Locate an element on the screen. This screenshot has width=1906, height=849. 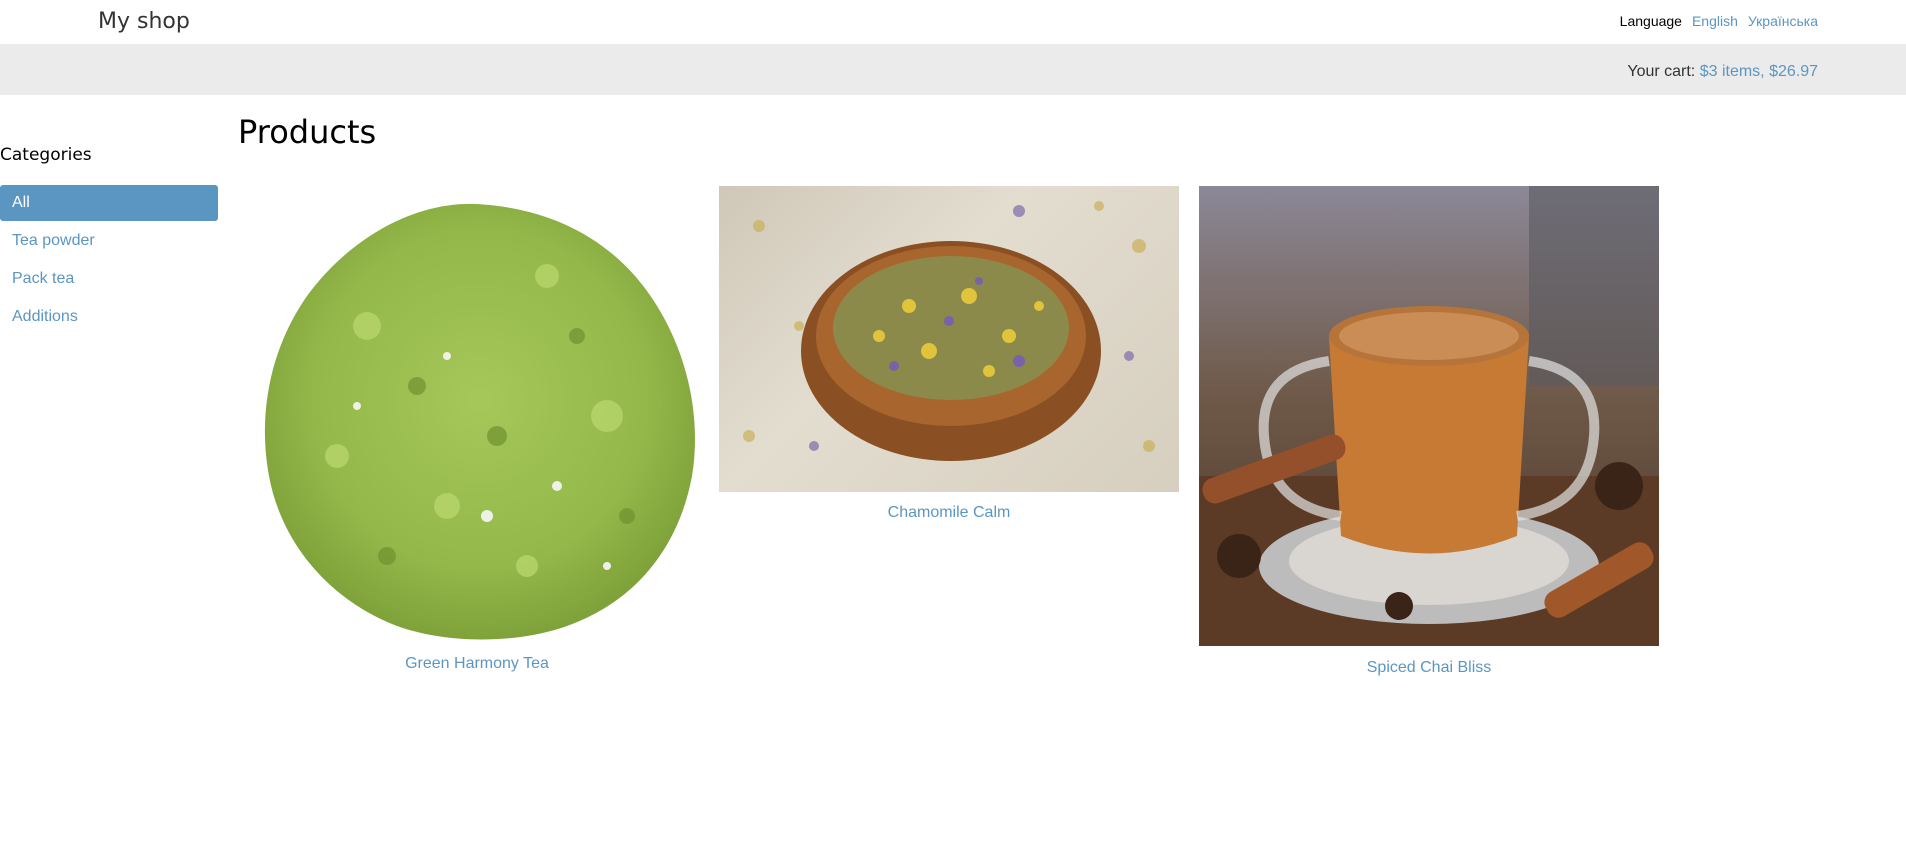
product-name-link: Spiced Chai Bliss is located at coordinates (1429, 668).